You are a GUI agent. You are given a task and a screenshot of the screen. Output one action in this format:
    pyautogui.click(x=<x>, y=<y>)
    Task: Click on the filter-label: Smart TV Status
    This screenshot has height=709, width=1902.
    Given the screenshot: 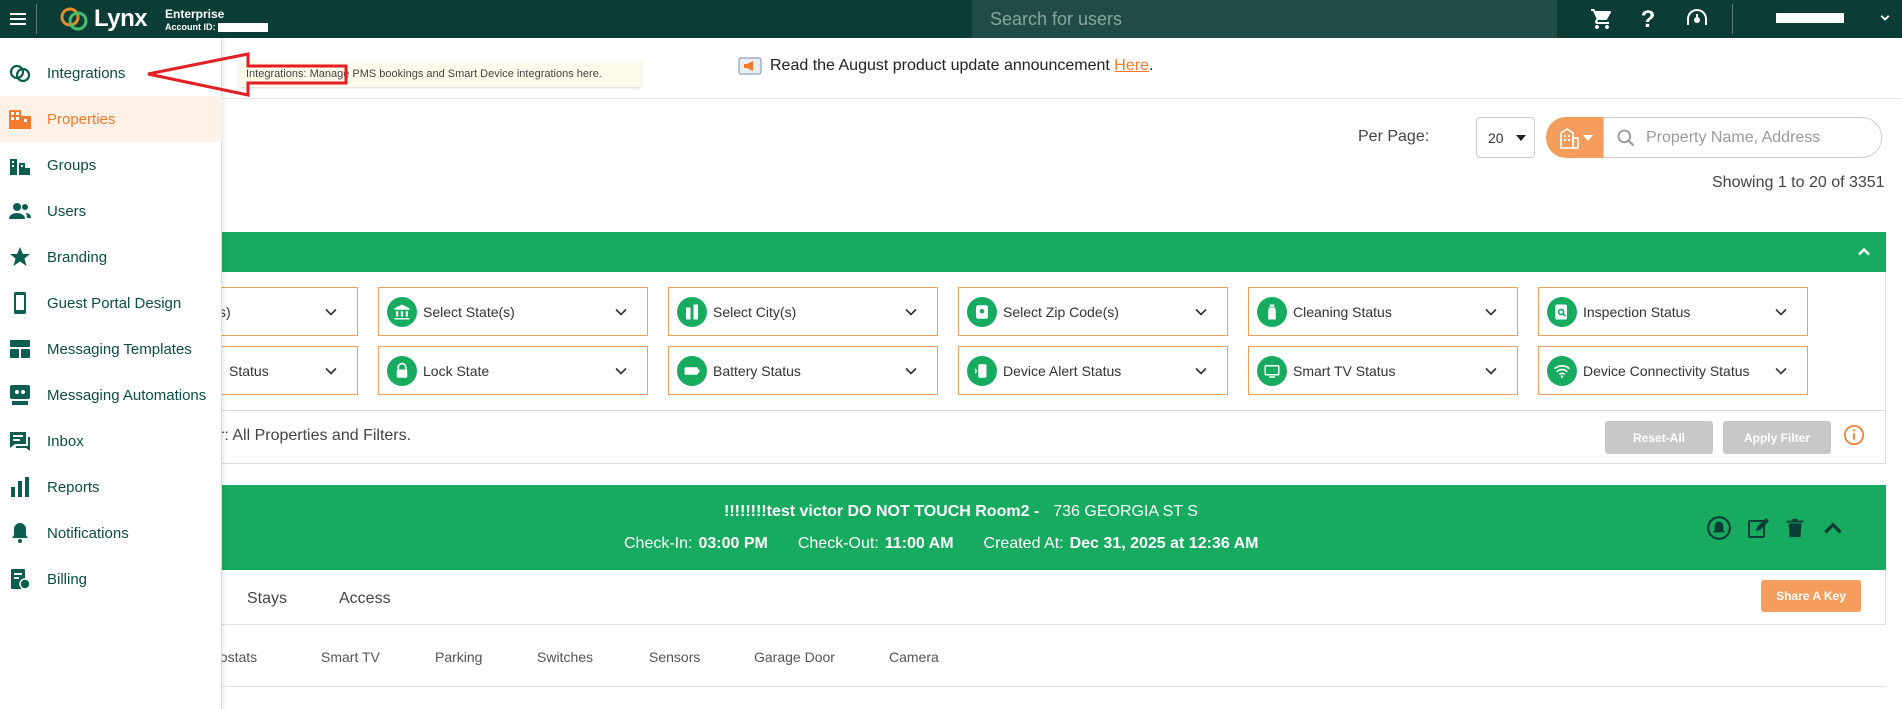 What is the action you would take?
    pyautogui.click(x=1344, y=370)
    